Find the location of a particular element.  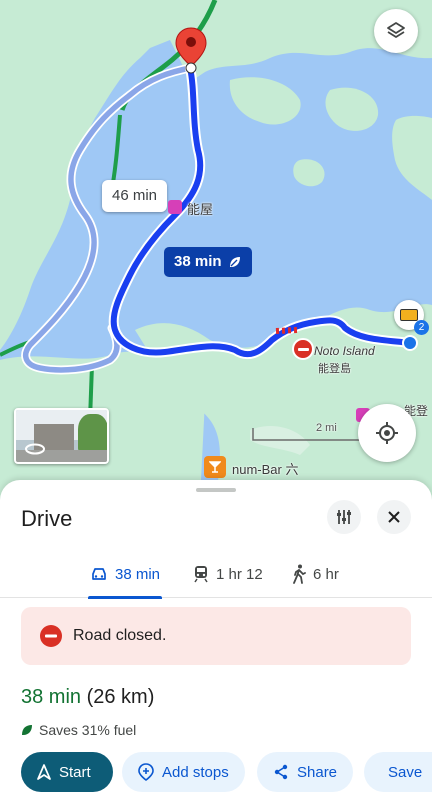

active-tab-indicator is located at coordinates (125, 597).